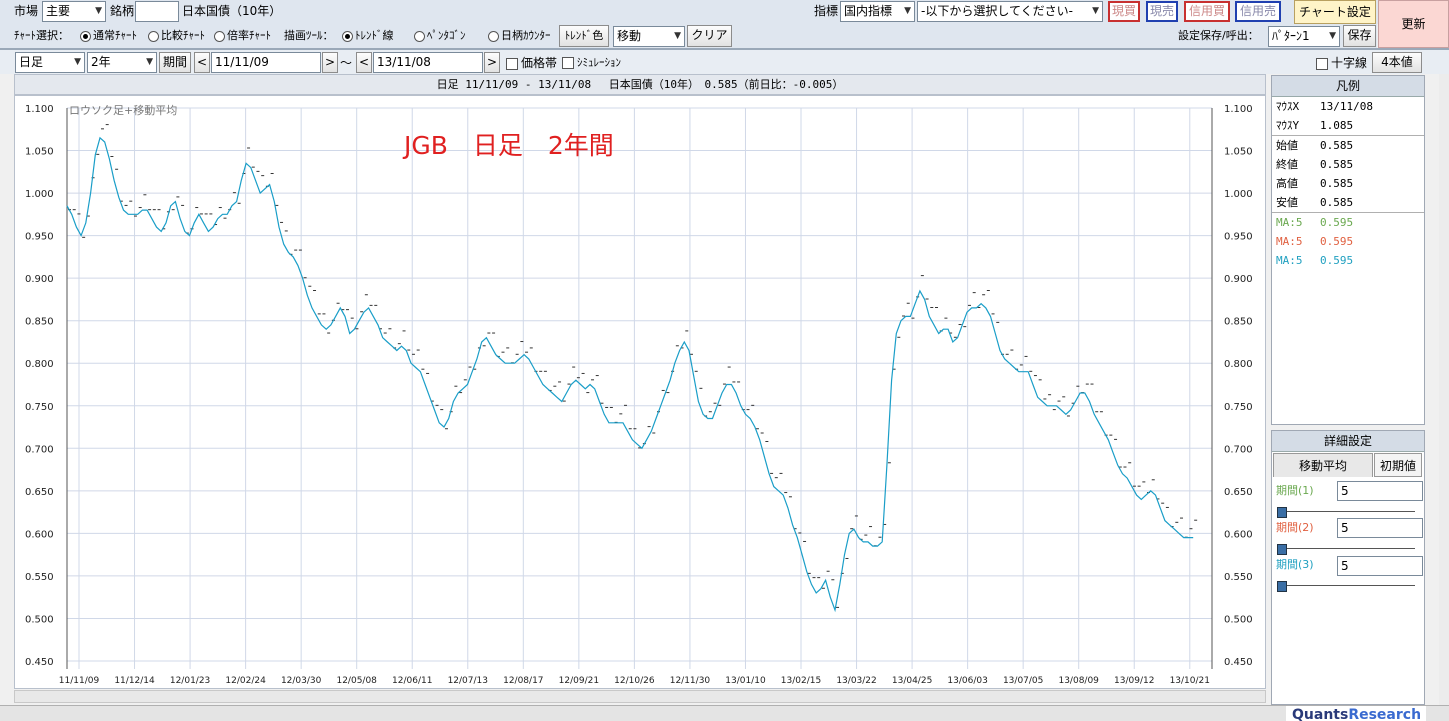 The width and height of the screenshot is (1449, 721). What do you see at coordinates (1162, 11) in the screenshot?
I see `cash-sell-button: 現売` at bounding box center [1162, 11].